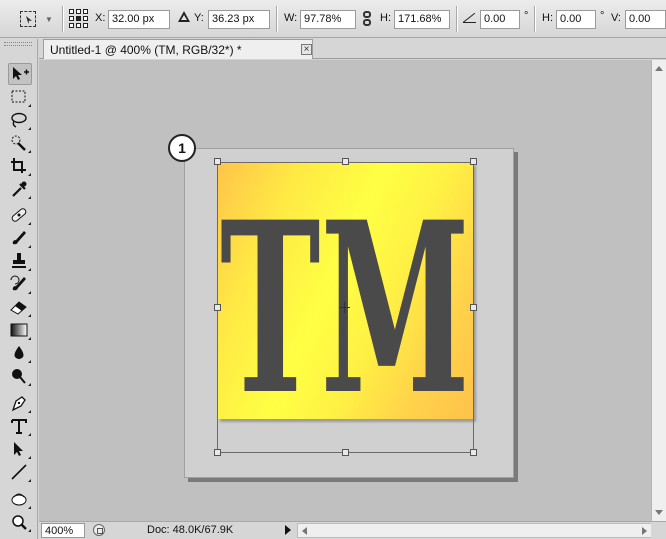  I want to click on lasso-icon, so click(19, 120).